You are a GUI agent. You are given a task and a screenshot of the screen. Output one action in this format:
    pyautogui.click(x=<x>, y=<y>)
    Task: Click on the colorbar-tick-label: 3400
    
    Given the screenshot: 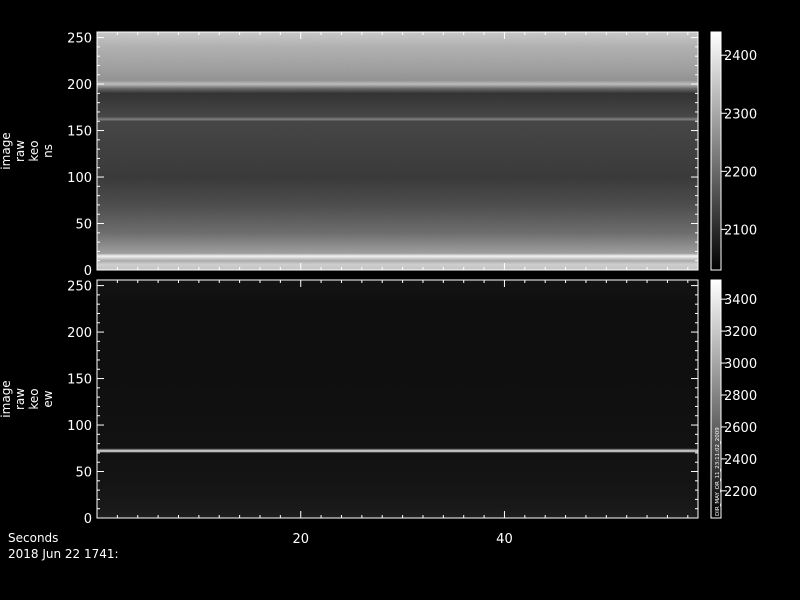 What is the action you would take?
    pyautogui.click(x=740, y=300)
    